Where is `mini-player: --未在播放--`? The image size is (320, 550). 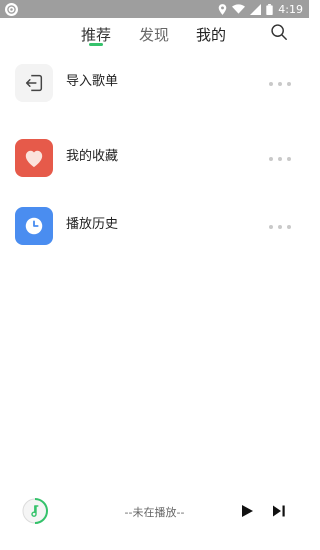
mini-player: --未在播放-- is located at coordinates (154, 514).